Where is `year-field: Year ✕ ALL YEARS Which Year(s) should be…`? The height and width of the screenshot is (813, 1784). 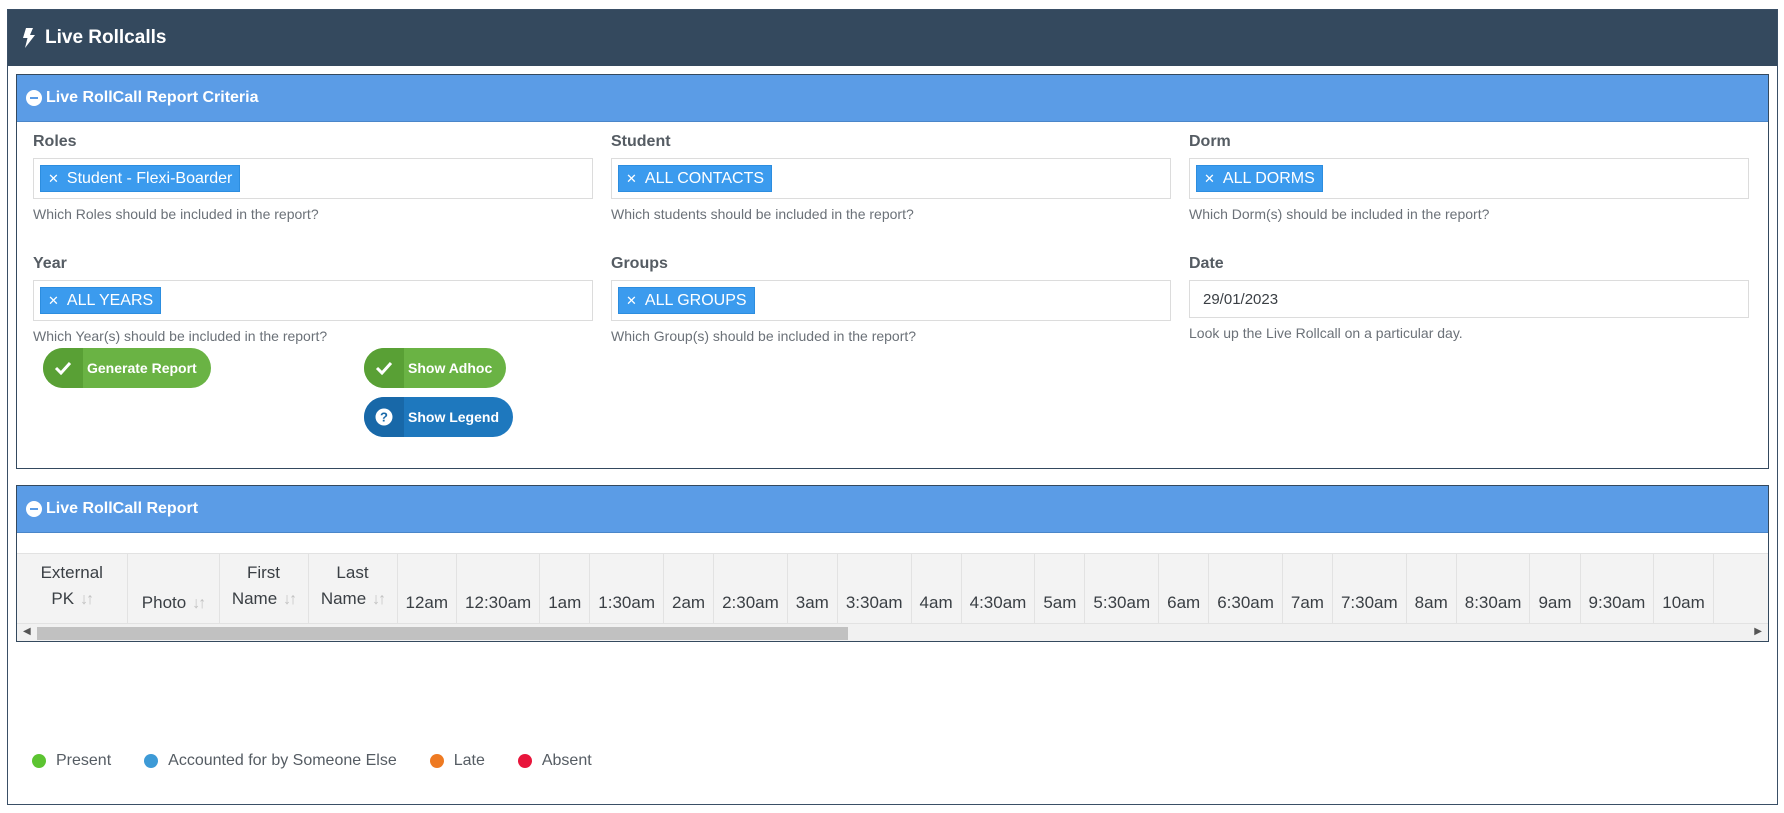
year-field: Year ✕ ALL YEARS Which Year(s) should be… is located at coordinates (313, 299).